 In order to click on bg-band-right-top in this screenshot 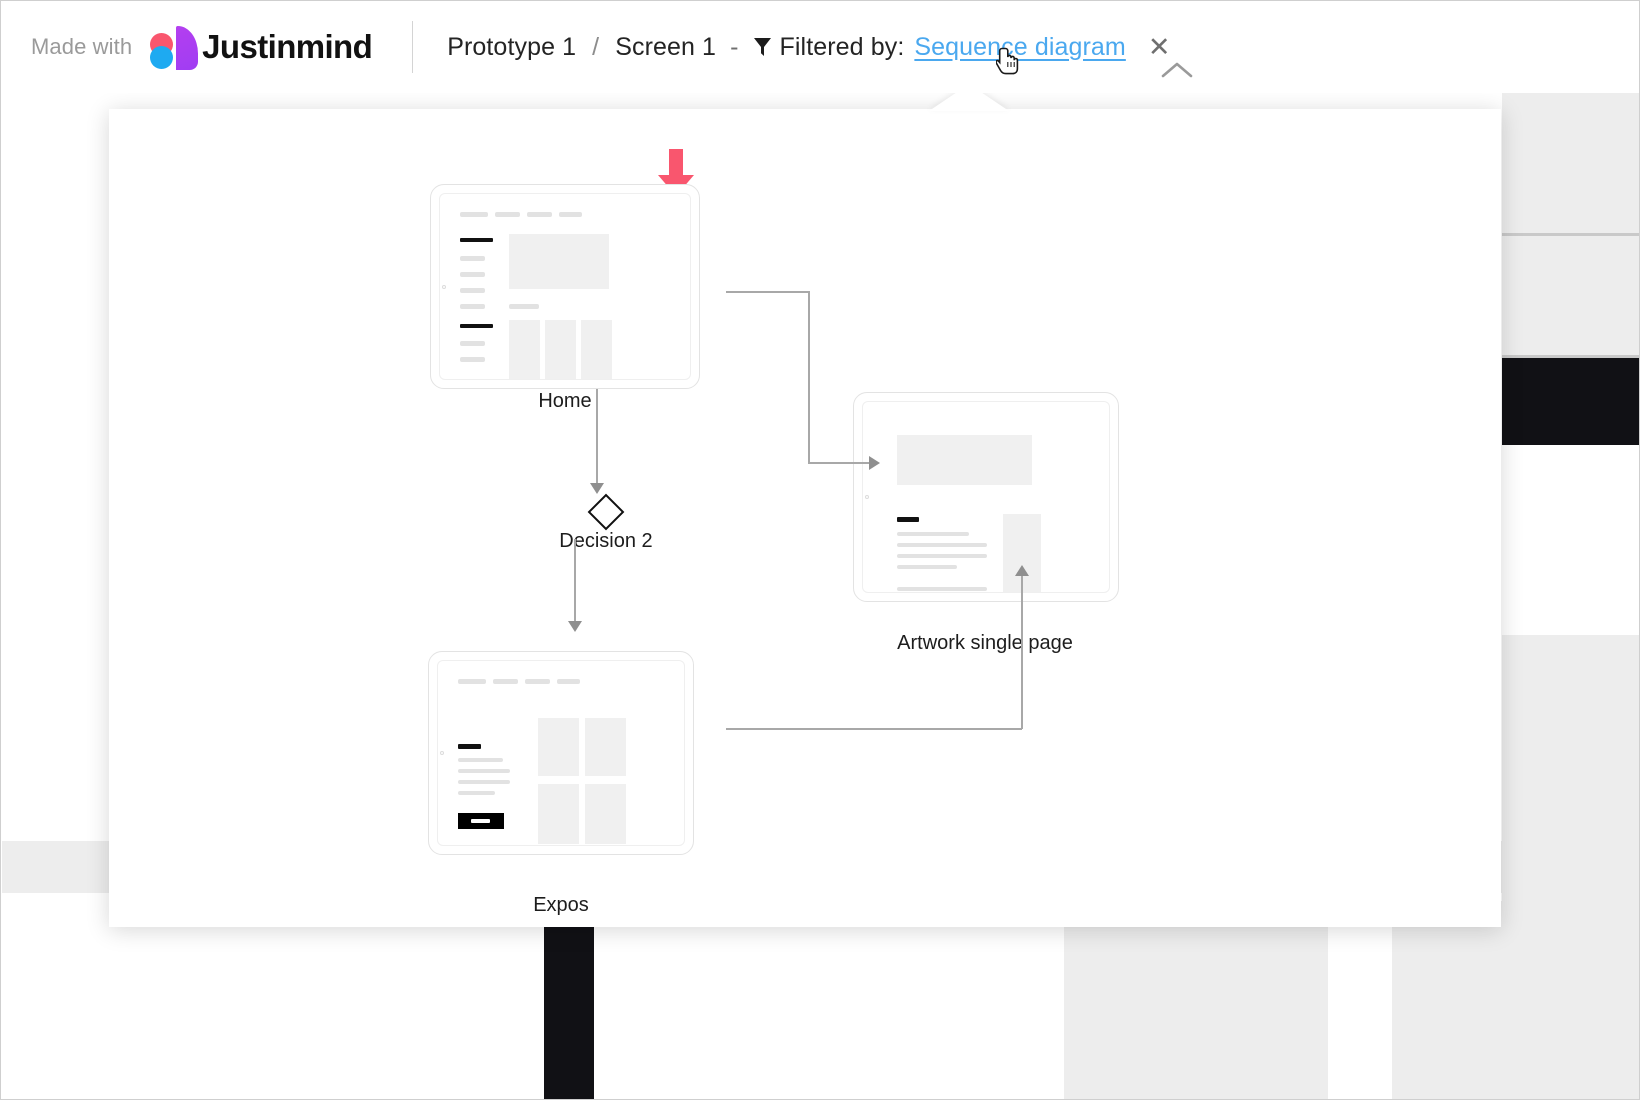, I will do `click(1570, 163)`.